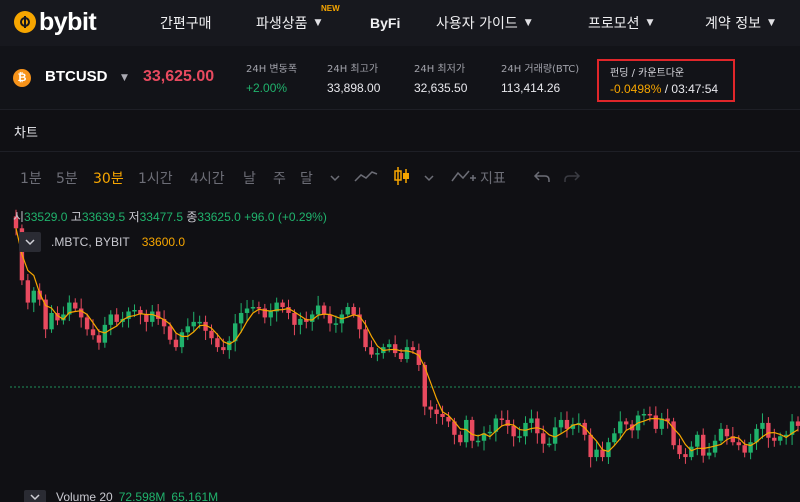 The image size is (800, 502). I want to click on nav-item-label: ByFi, so click(385, 23).